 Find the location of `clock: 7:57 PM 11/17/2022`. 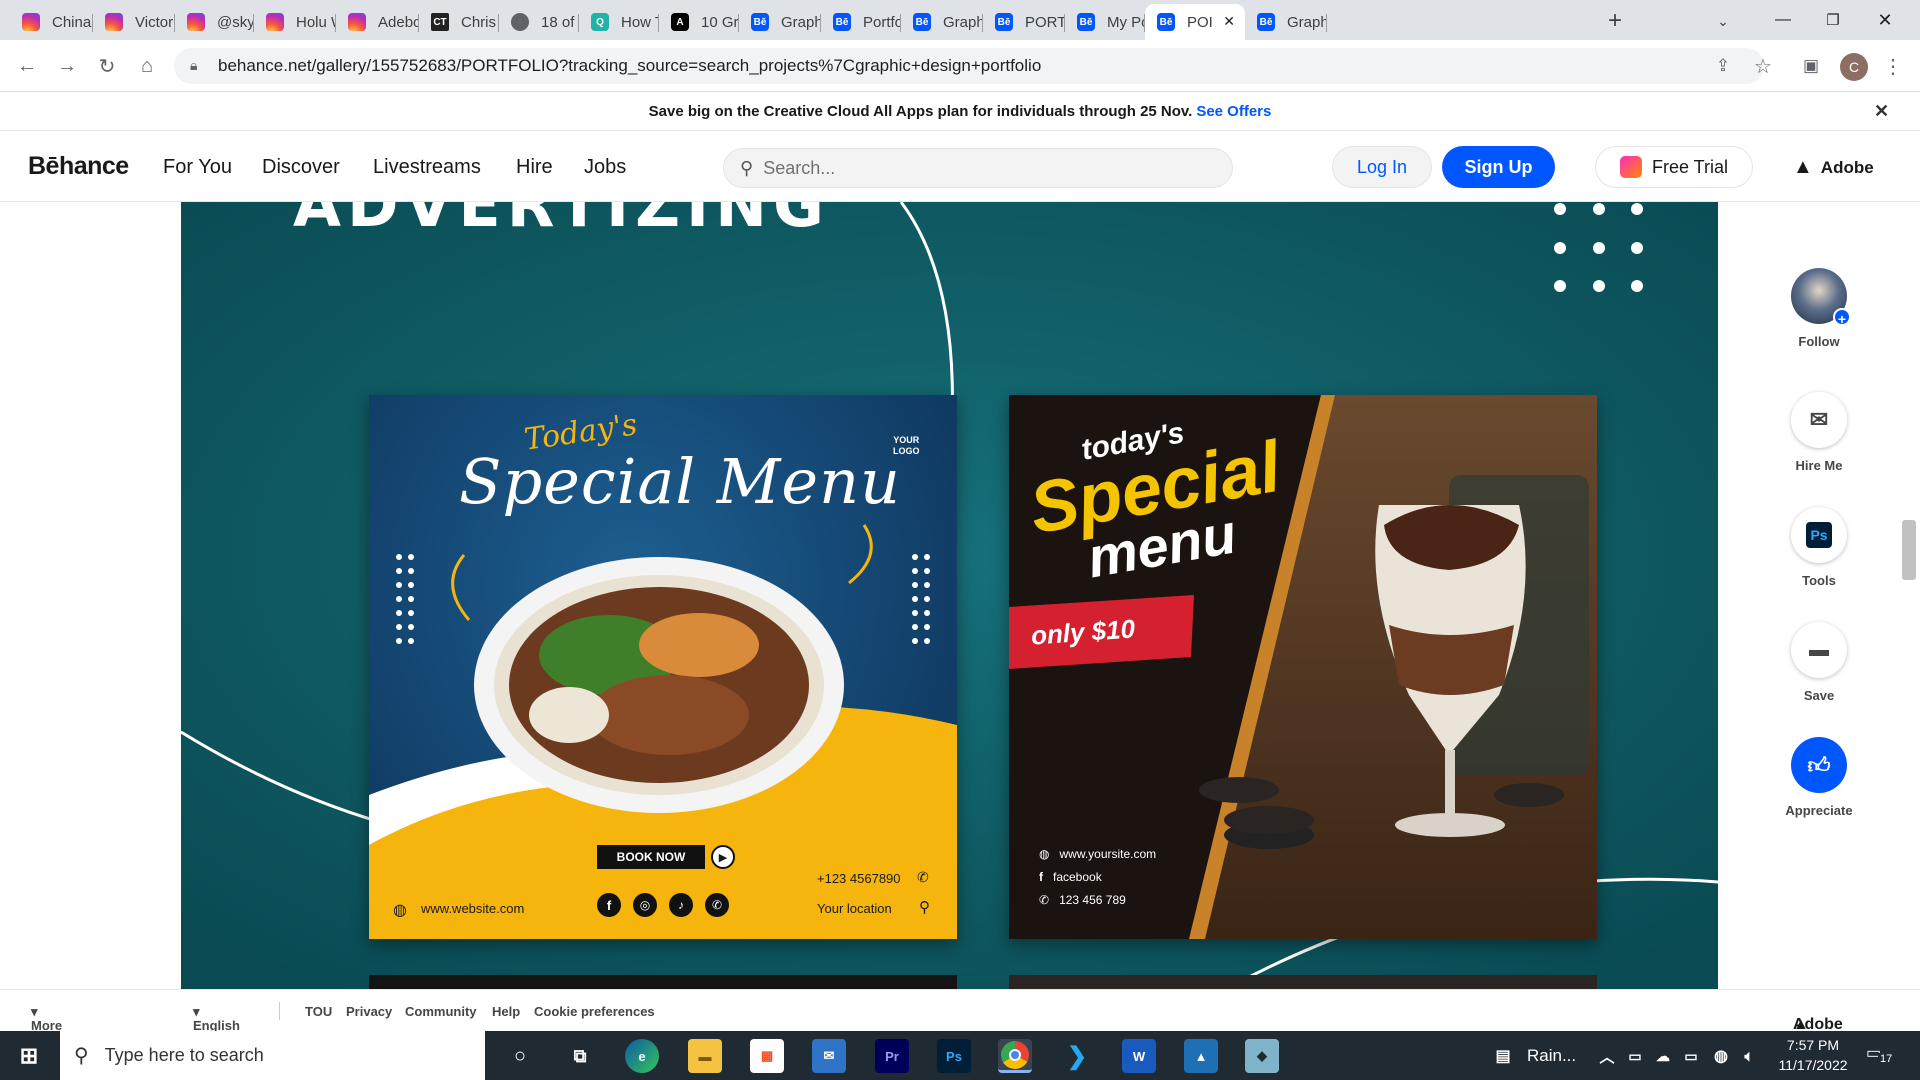

clock: 7:57 PM 11/17/2022 is located at coordinates (1813, 1055).